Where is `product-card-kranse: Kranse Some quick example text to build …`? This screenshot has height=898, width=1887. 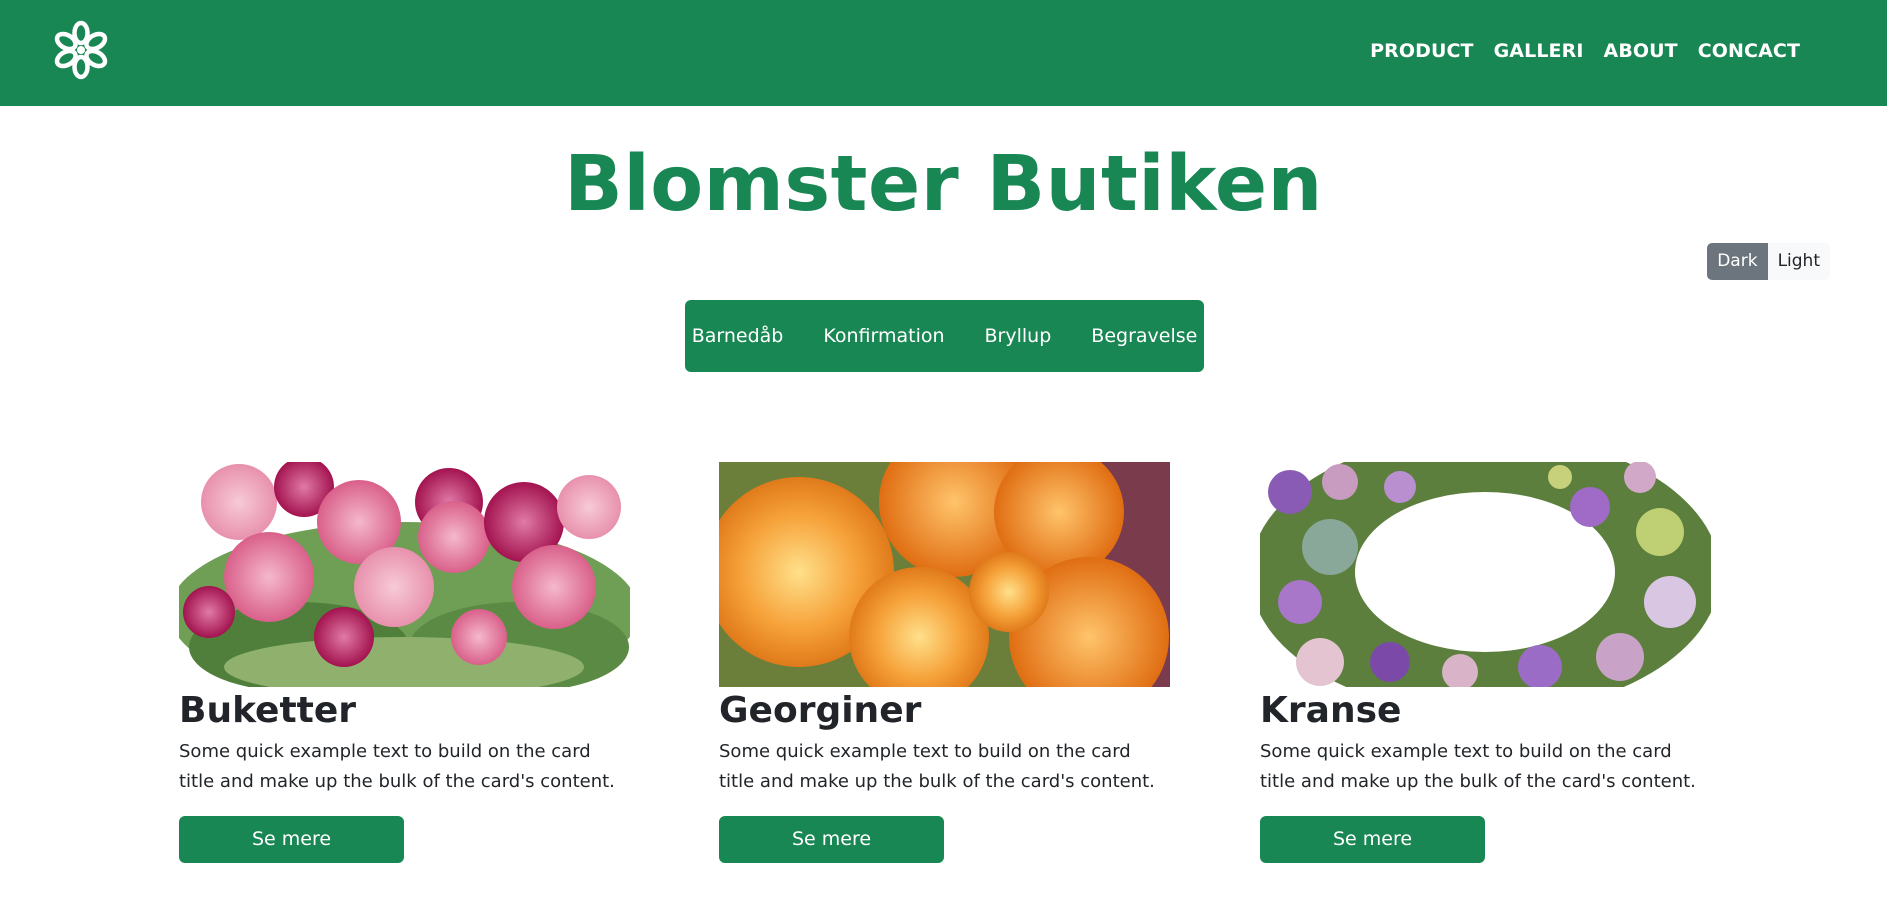 product-card-kranse: Kranse Some quick example text to build … is located at coordinates (1485, 662).